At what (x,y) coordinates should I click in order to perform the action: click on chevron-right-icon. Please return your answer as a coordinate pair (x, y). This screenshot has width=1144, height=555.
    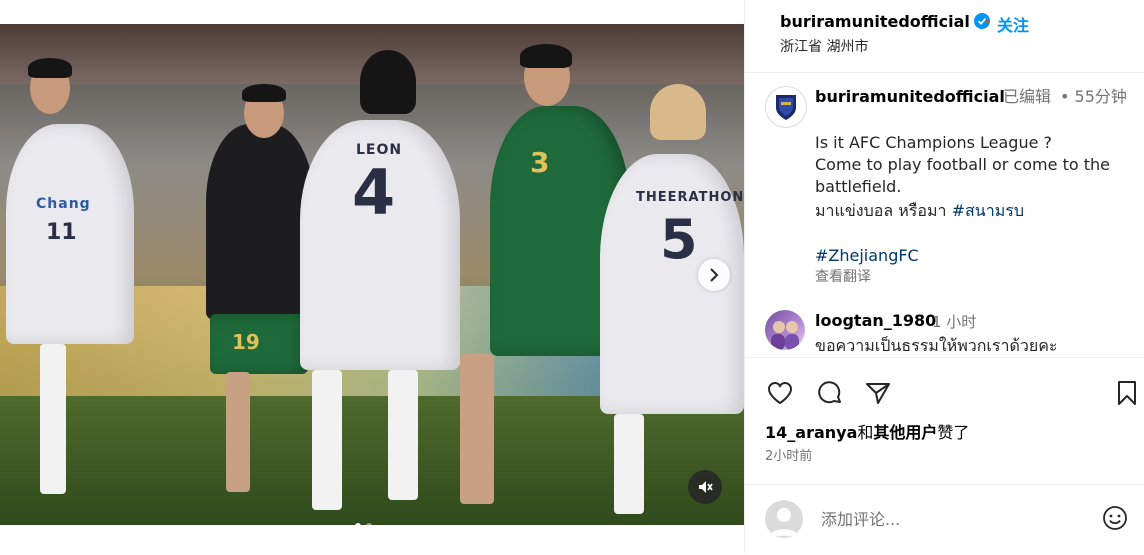
    Looking at the image, I should click on (714, 275).